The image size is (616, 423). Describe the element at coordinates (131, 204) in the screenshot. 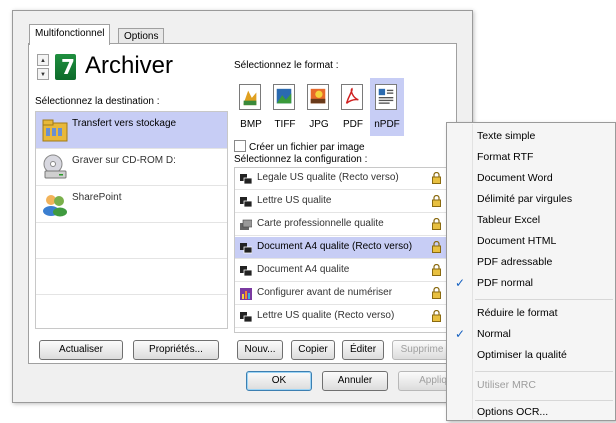

I see `destination-item-sharepoint: SharePoint` at that location.